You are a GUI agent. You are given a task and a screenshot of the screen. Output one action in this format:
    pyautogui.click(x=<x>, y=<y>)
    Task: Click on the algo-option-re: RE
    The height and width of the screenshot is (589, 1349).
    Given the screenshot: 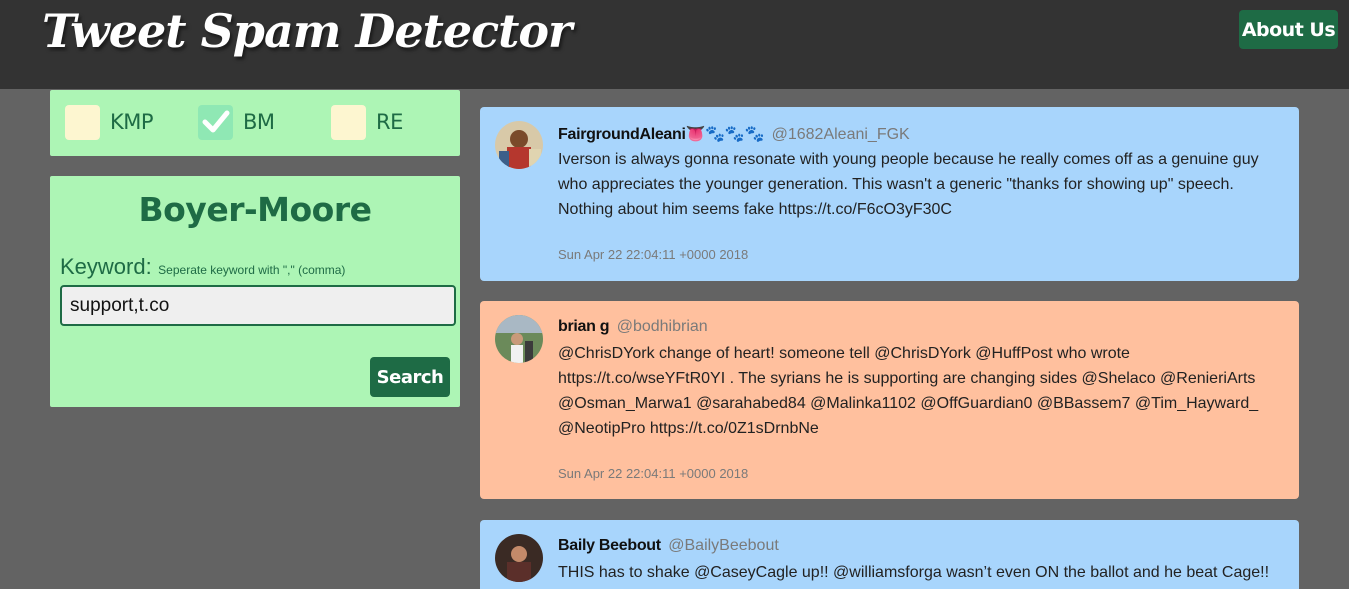 What is the action you would take?
    pyautogui.click(x=367, y=122)
    